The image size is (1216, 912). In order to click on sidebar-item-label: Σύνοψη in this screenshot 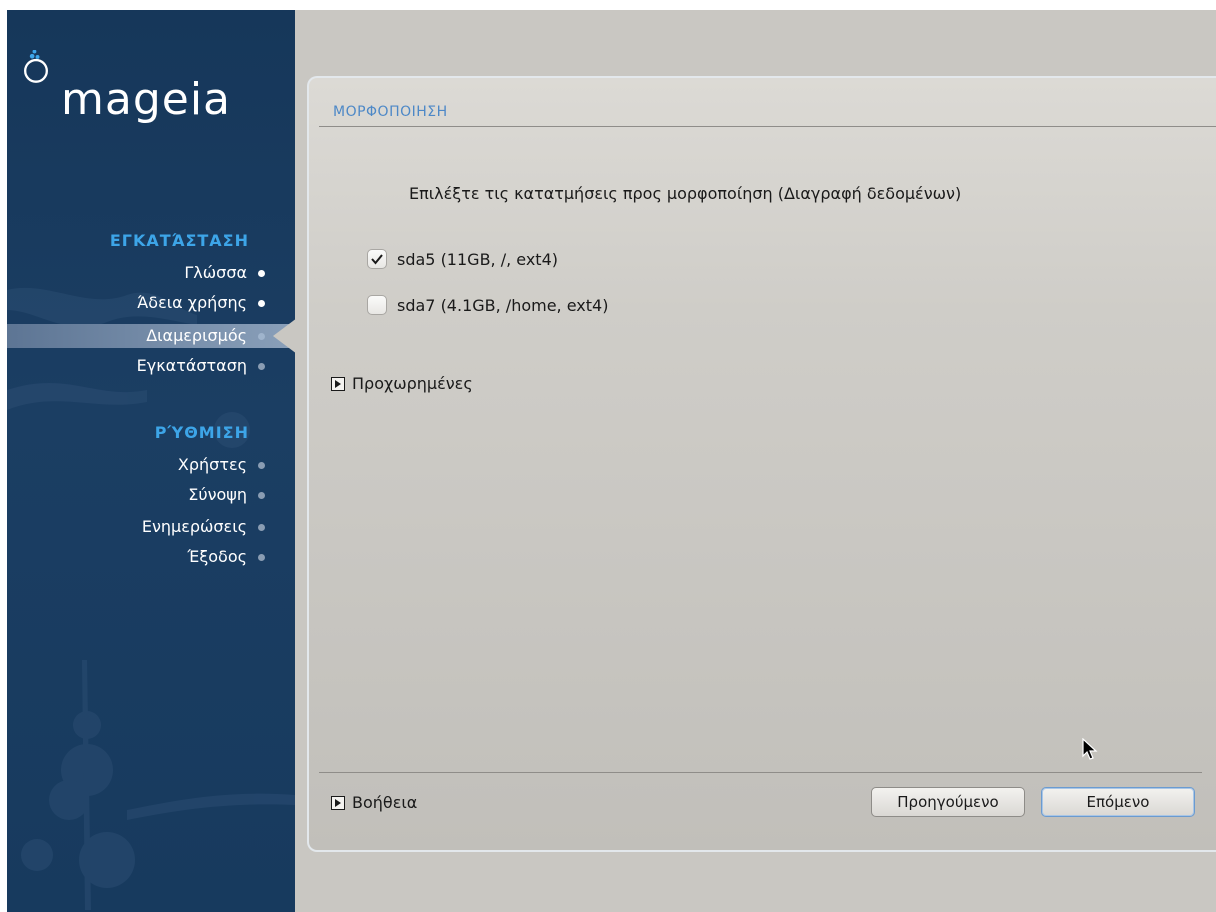, I will do `click(217, 494)`.